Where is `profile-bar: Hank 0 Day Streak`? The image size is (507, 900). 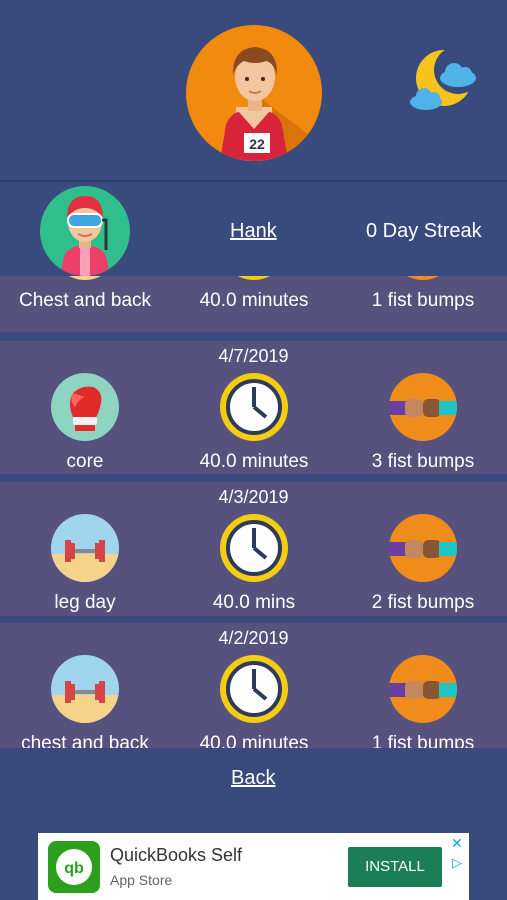 profile-bar: Hank 0 Day Streak is located at coordinates (253, 229).